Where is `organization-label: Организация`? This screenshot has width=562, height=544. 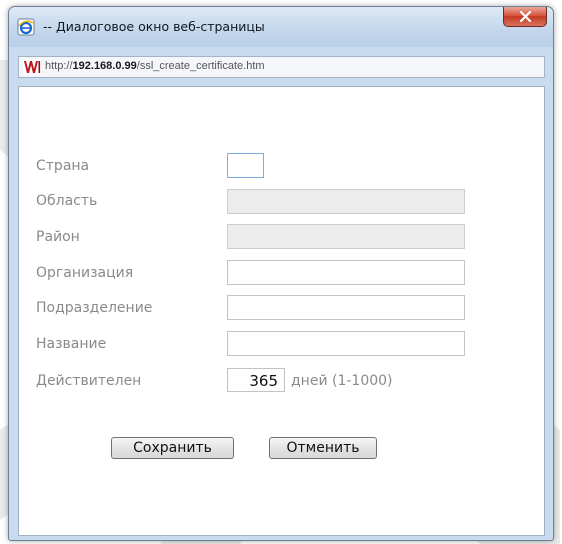
organization-label: Организация is located at coordinates (85, 273).